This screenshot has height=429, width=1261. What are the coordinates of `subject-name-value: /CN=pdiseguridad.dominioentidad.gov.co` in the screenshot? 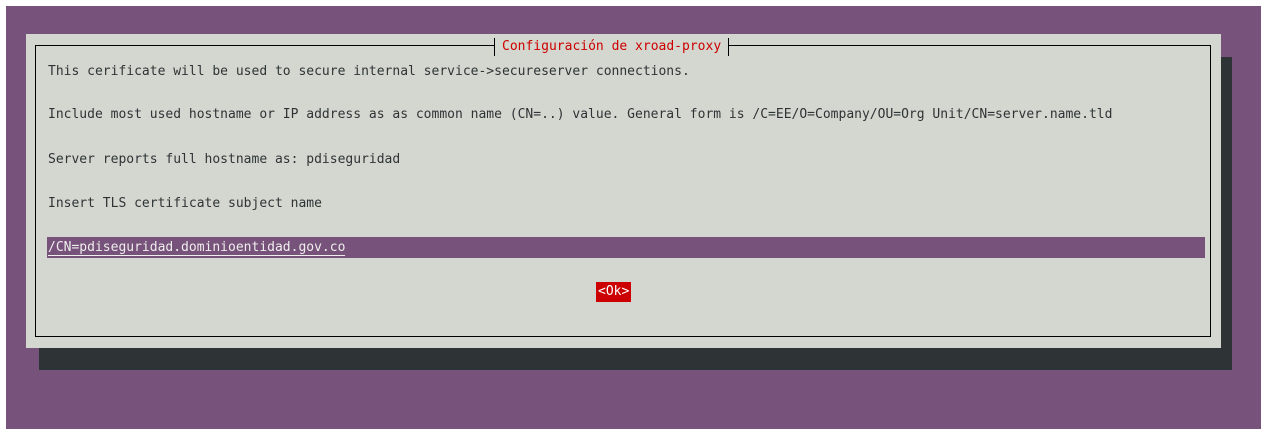 It's located at (197, 248).